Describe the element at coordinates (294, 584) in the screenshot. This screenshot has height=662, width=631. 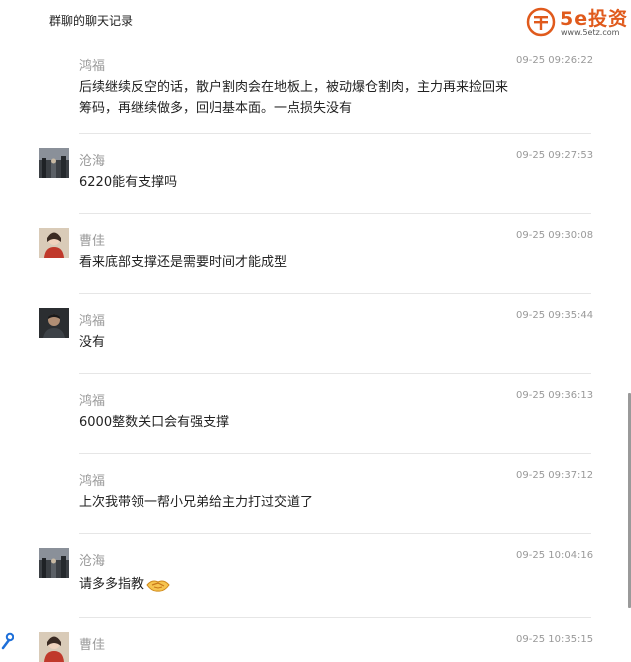
I see `message-text-row: 请多多指教` at that location.